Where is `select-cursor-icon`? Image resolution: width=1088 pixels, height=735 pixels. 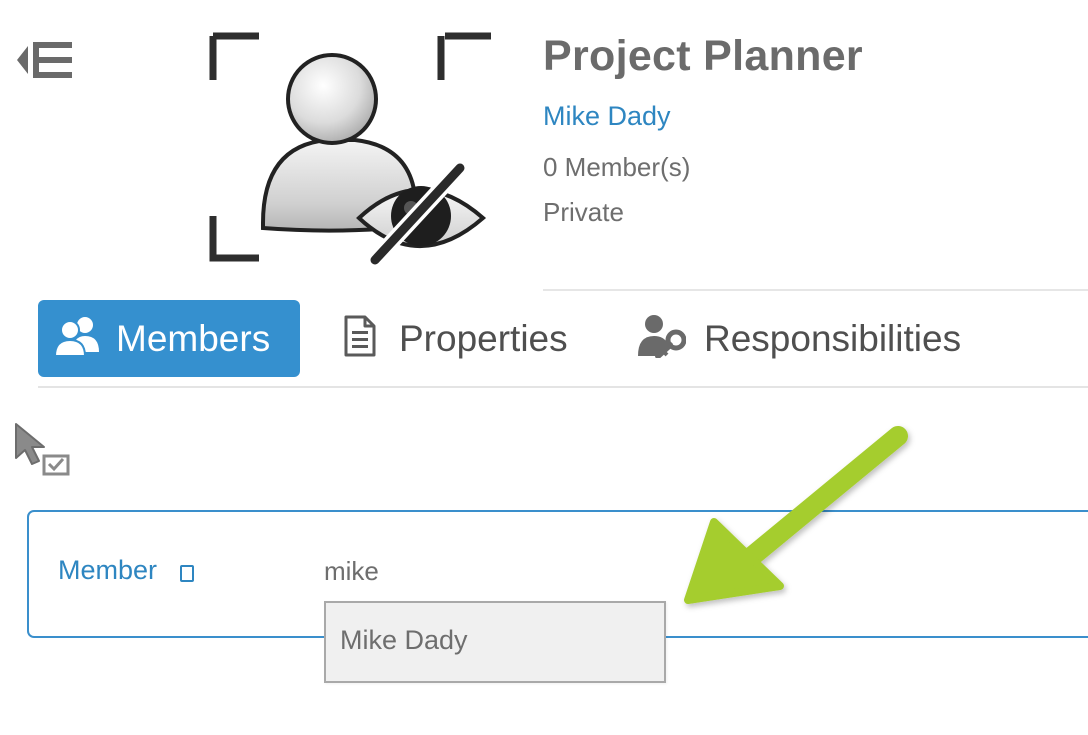 select-cursor-icon is located at coordinates (42, 449).